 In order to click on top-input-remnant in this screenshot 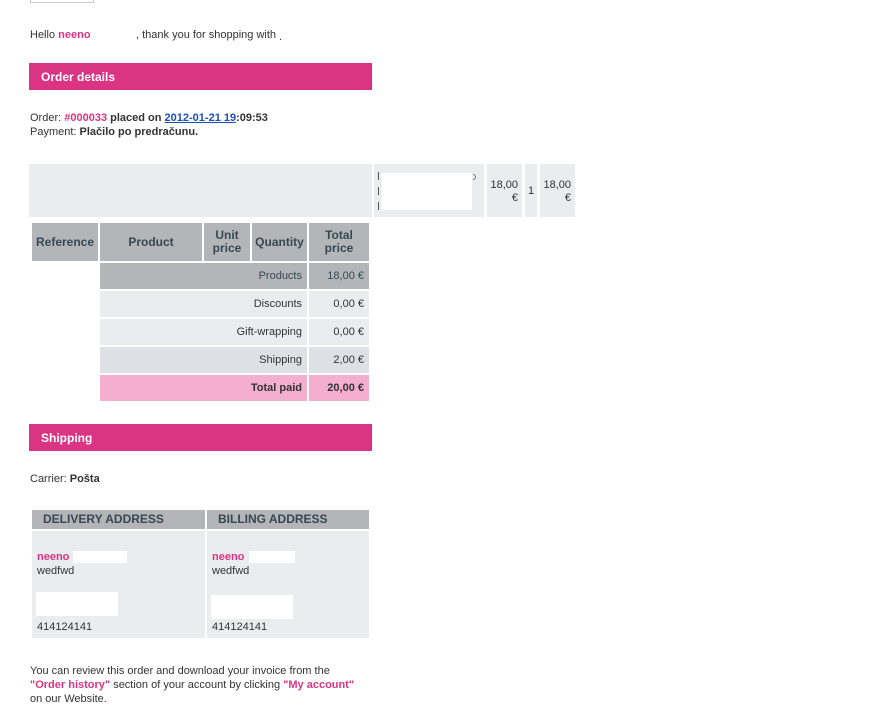, I will do `click(62, 1)`.